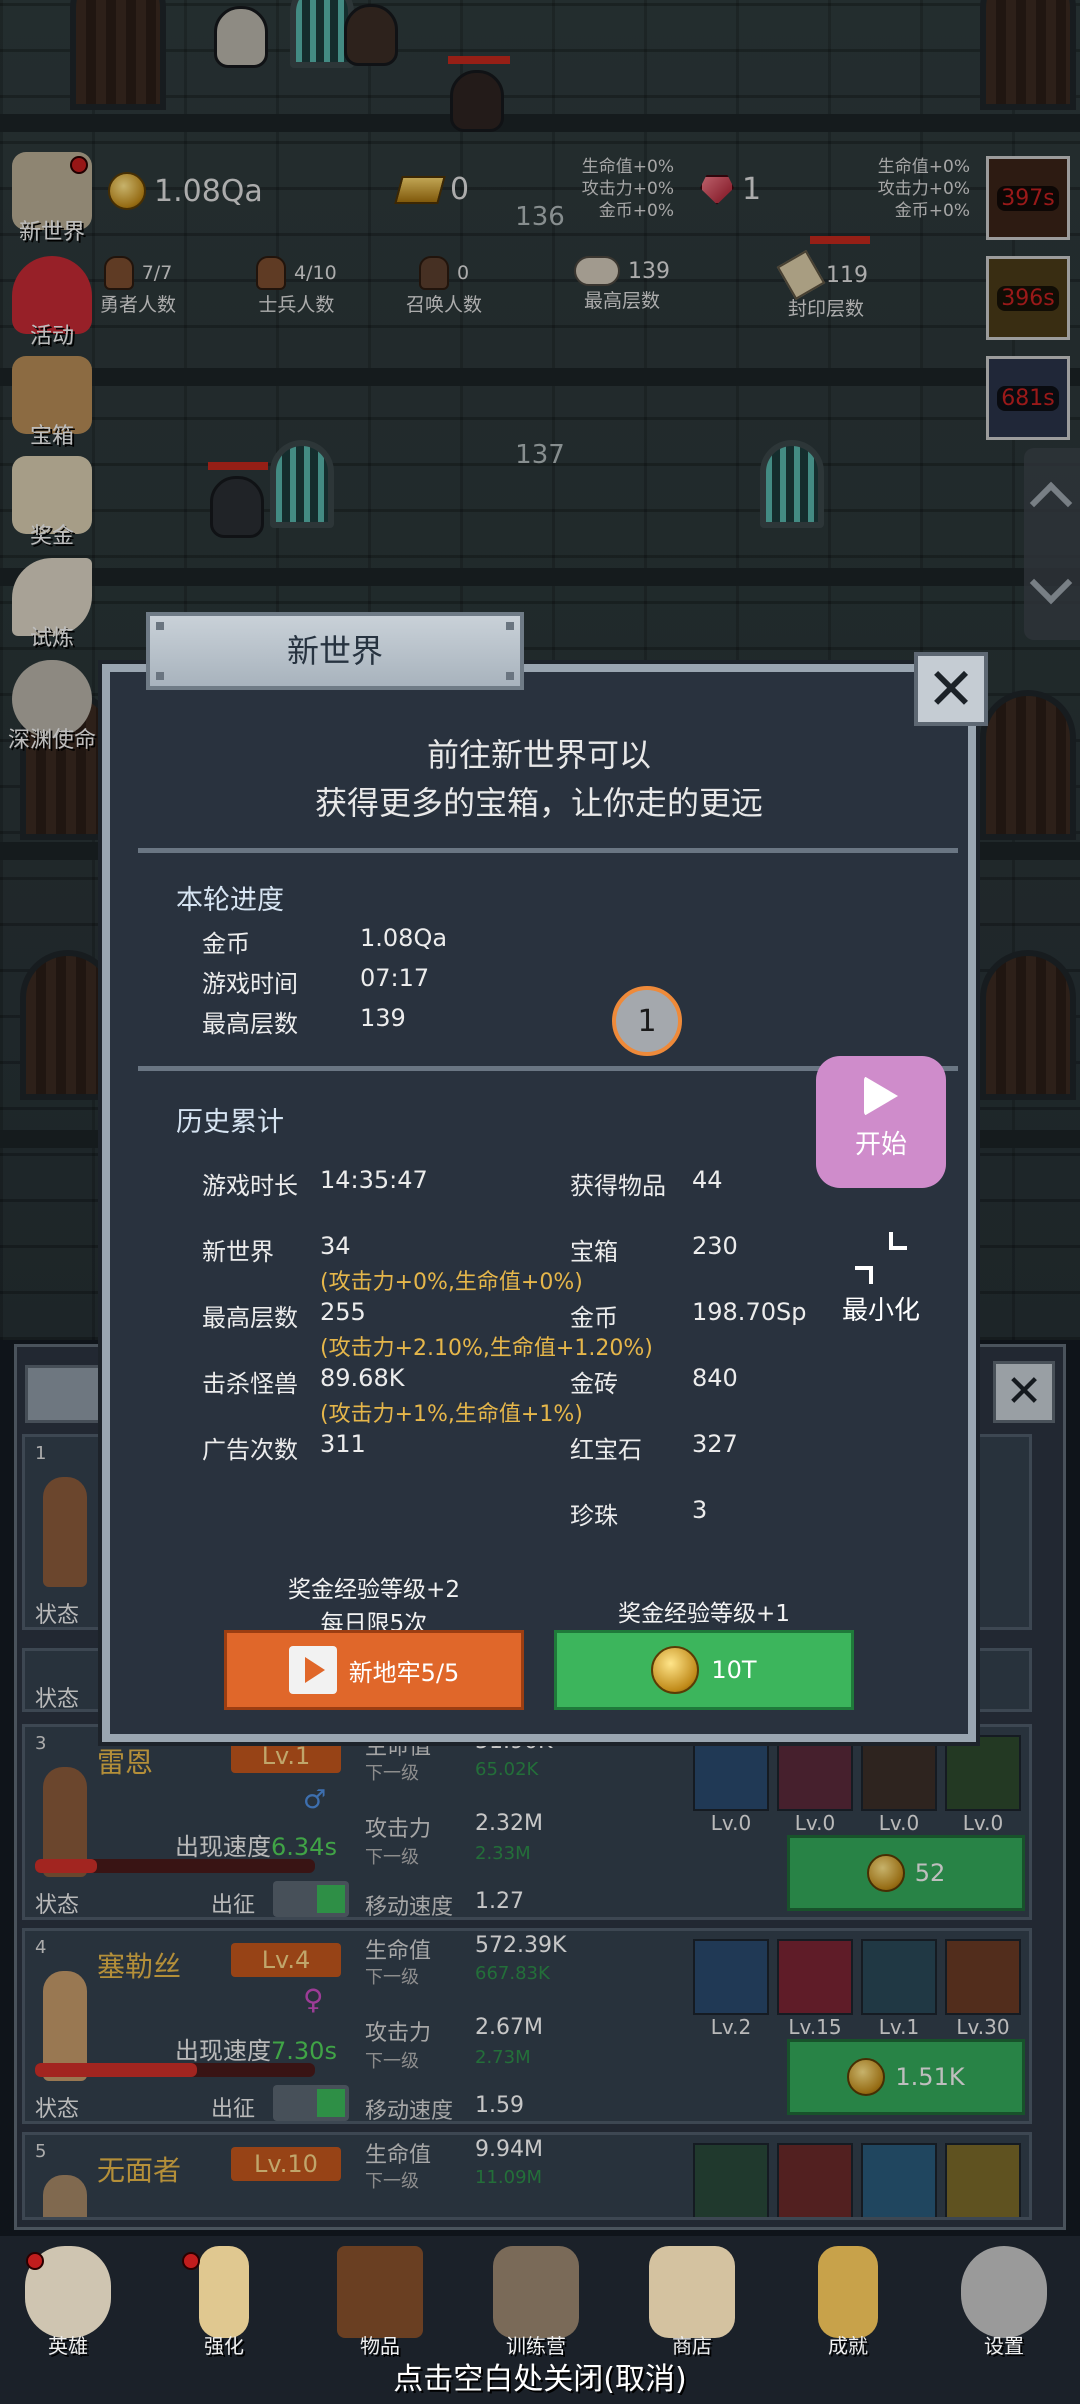 The image size is (1080, 2404). I want to click on dialog-title-plate: 新世界, so click(335, 651).